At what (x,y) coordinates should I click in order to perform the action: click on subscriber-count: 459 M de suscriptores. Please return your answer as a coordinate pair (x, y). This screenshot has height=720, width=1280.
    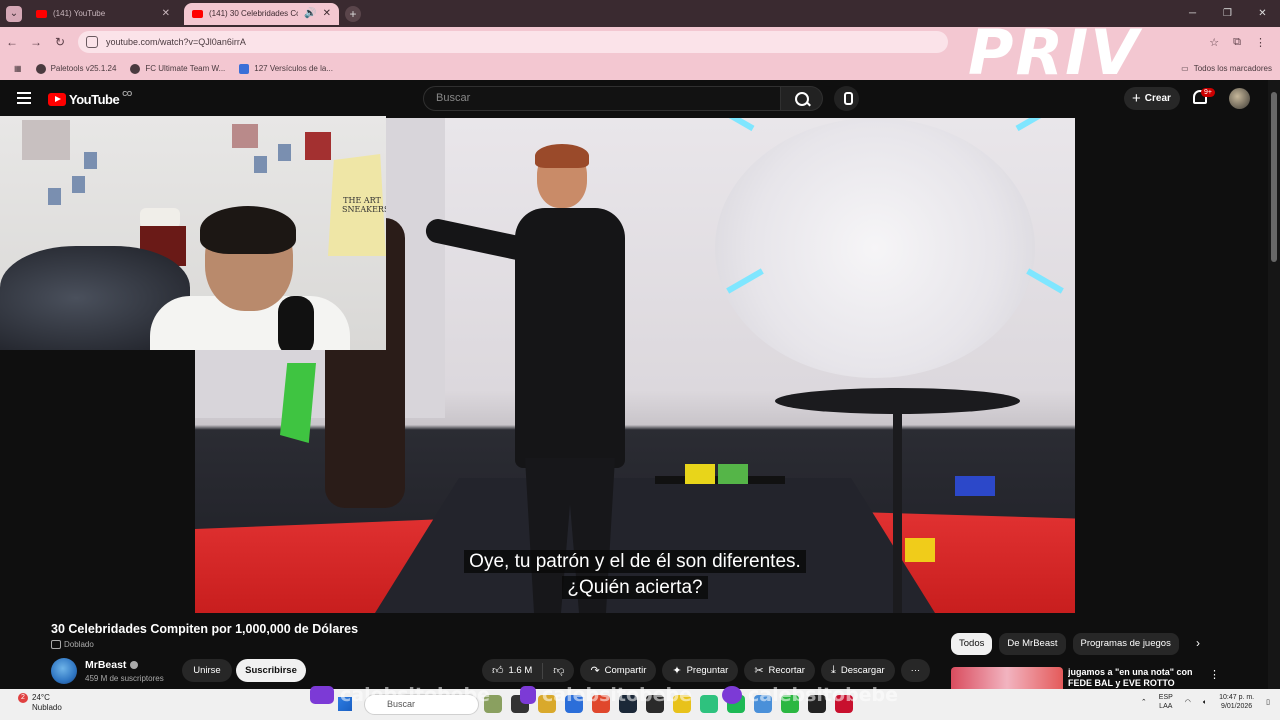
    Looking at the image, I should click on (124, 678).